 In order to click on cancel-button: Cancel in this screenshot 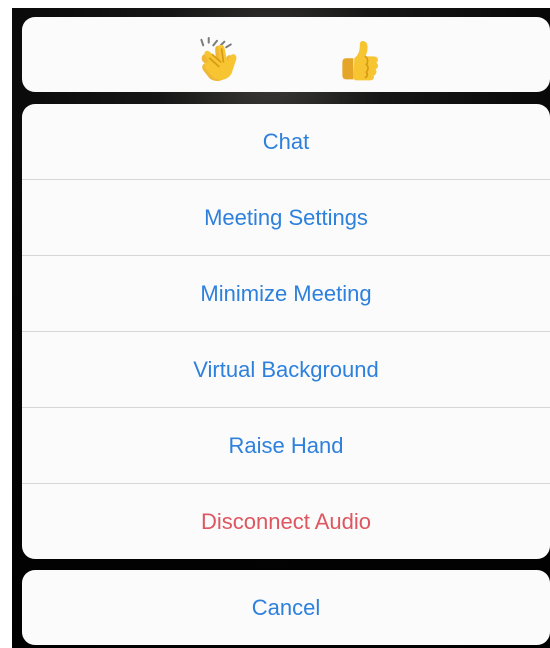, I will do `click(286, 607)`.